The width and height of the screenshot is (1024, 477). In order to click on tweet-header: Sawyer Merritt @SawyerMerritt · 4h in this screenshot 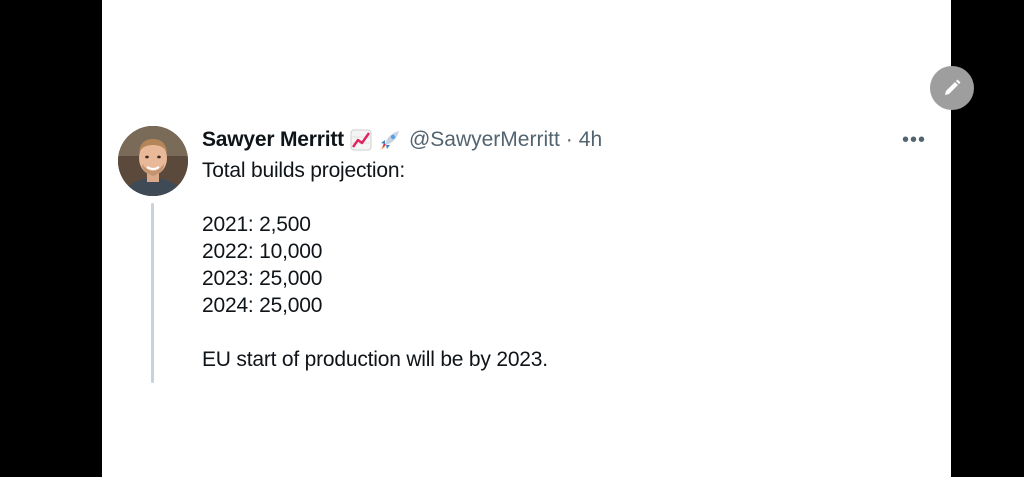, I will do `click(402, 140)`.